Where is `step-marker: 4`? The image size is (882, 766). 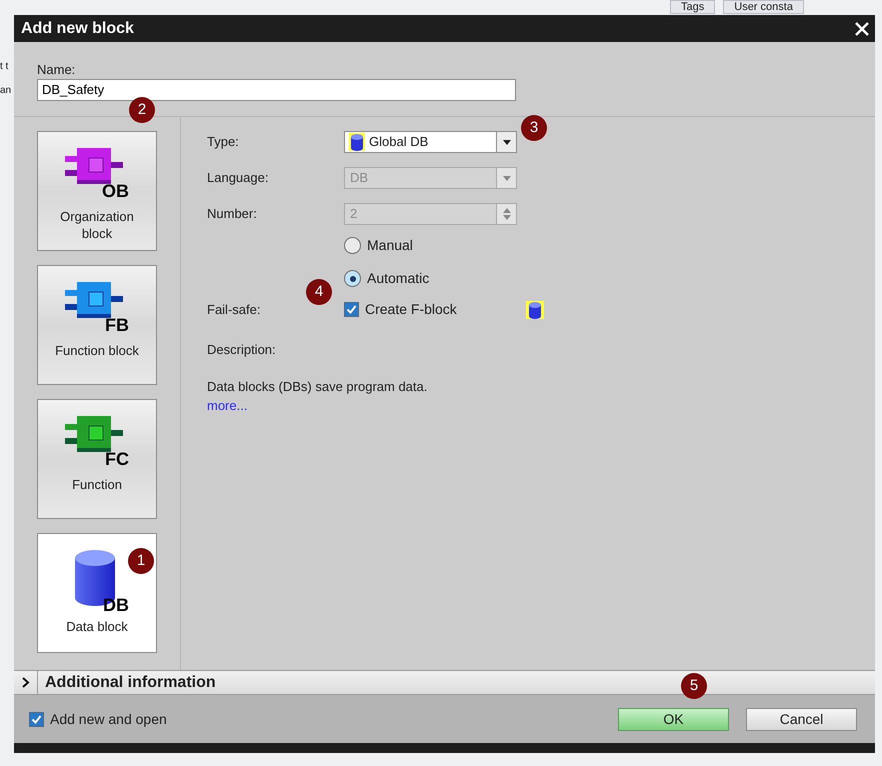
step-marker: 4 is located at coordinates (319, 292).